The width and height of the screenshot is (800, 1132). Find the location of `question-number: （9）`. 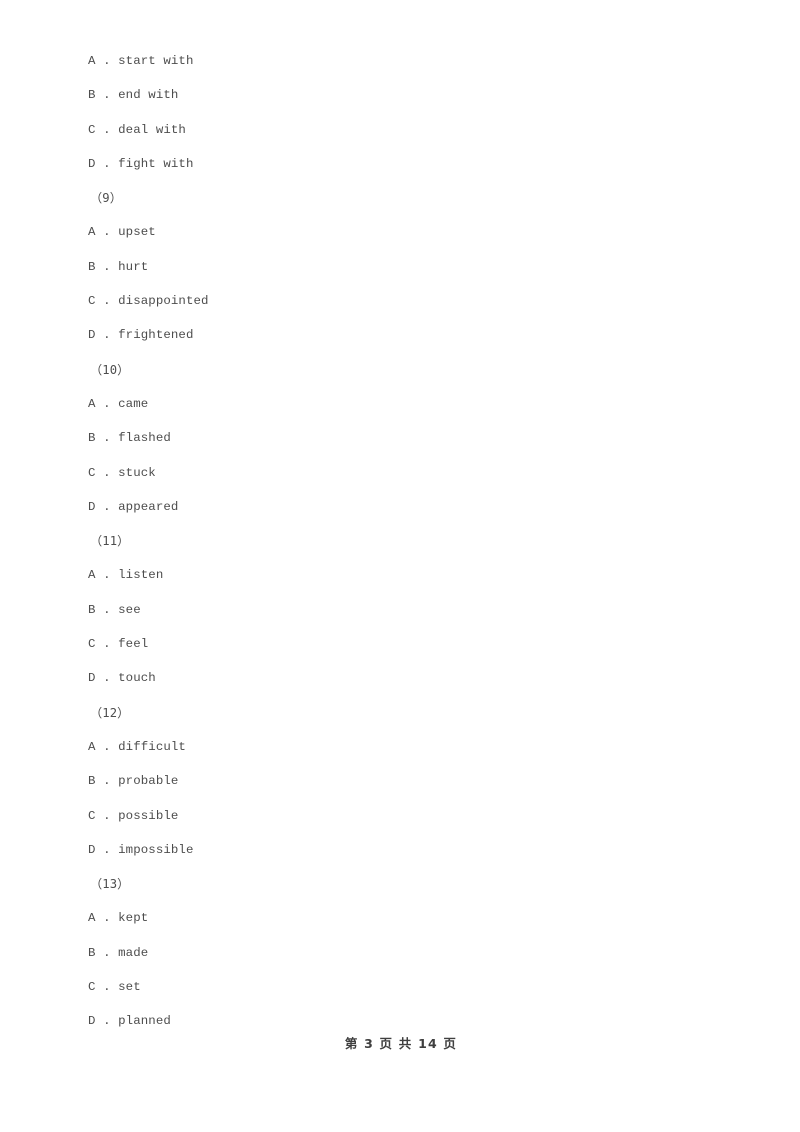

question-number: （9） is located at coordinates (106, 198).